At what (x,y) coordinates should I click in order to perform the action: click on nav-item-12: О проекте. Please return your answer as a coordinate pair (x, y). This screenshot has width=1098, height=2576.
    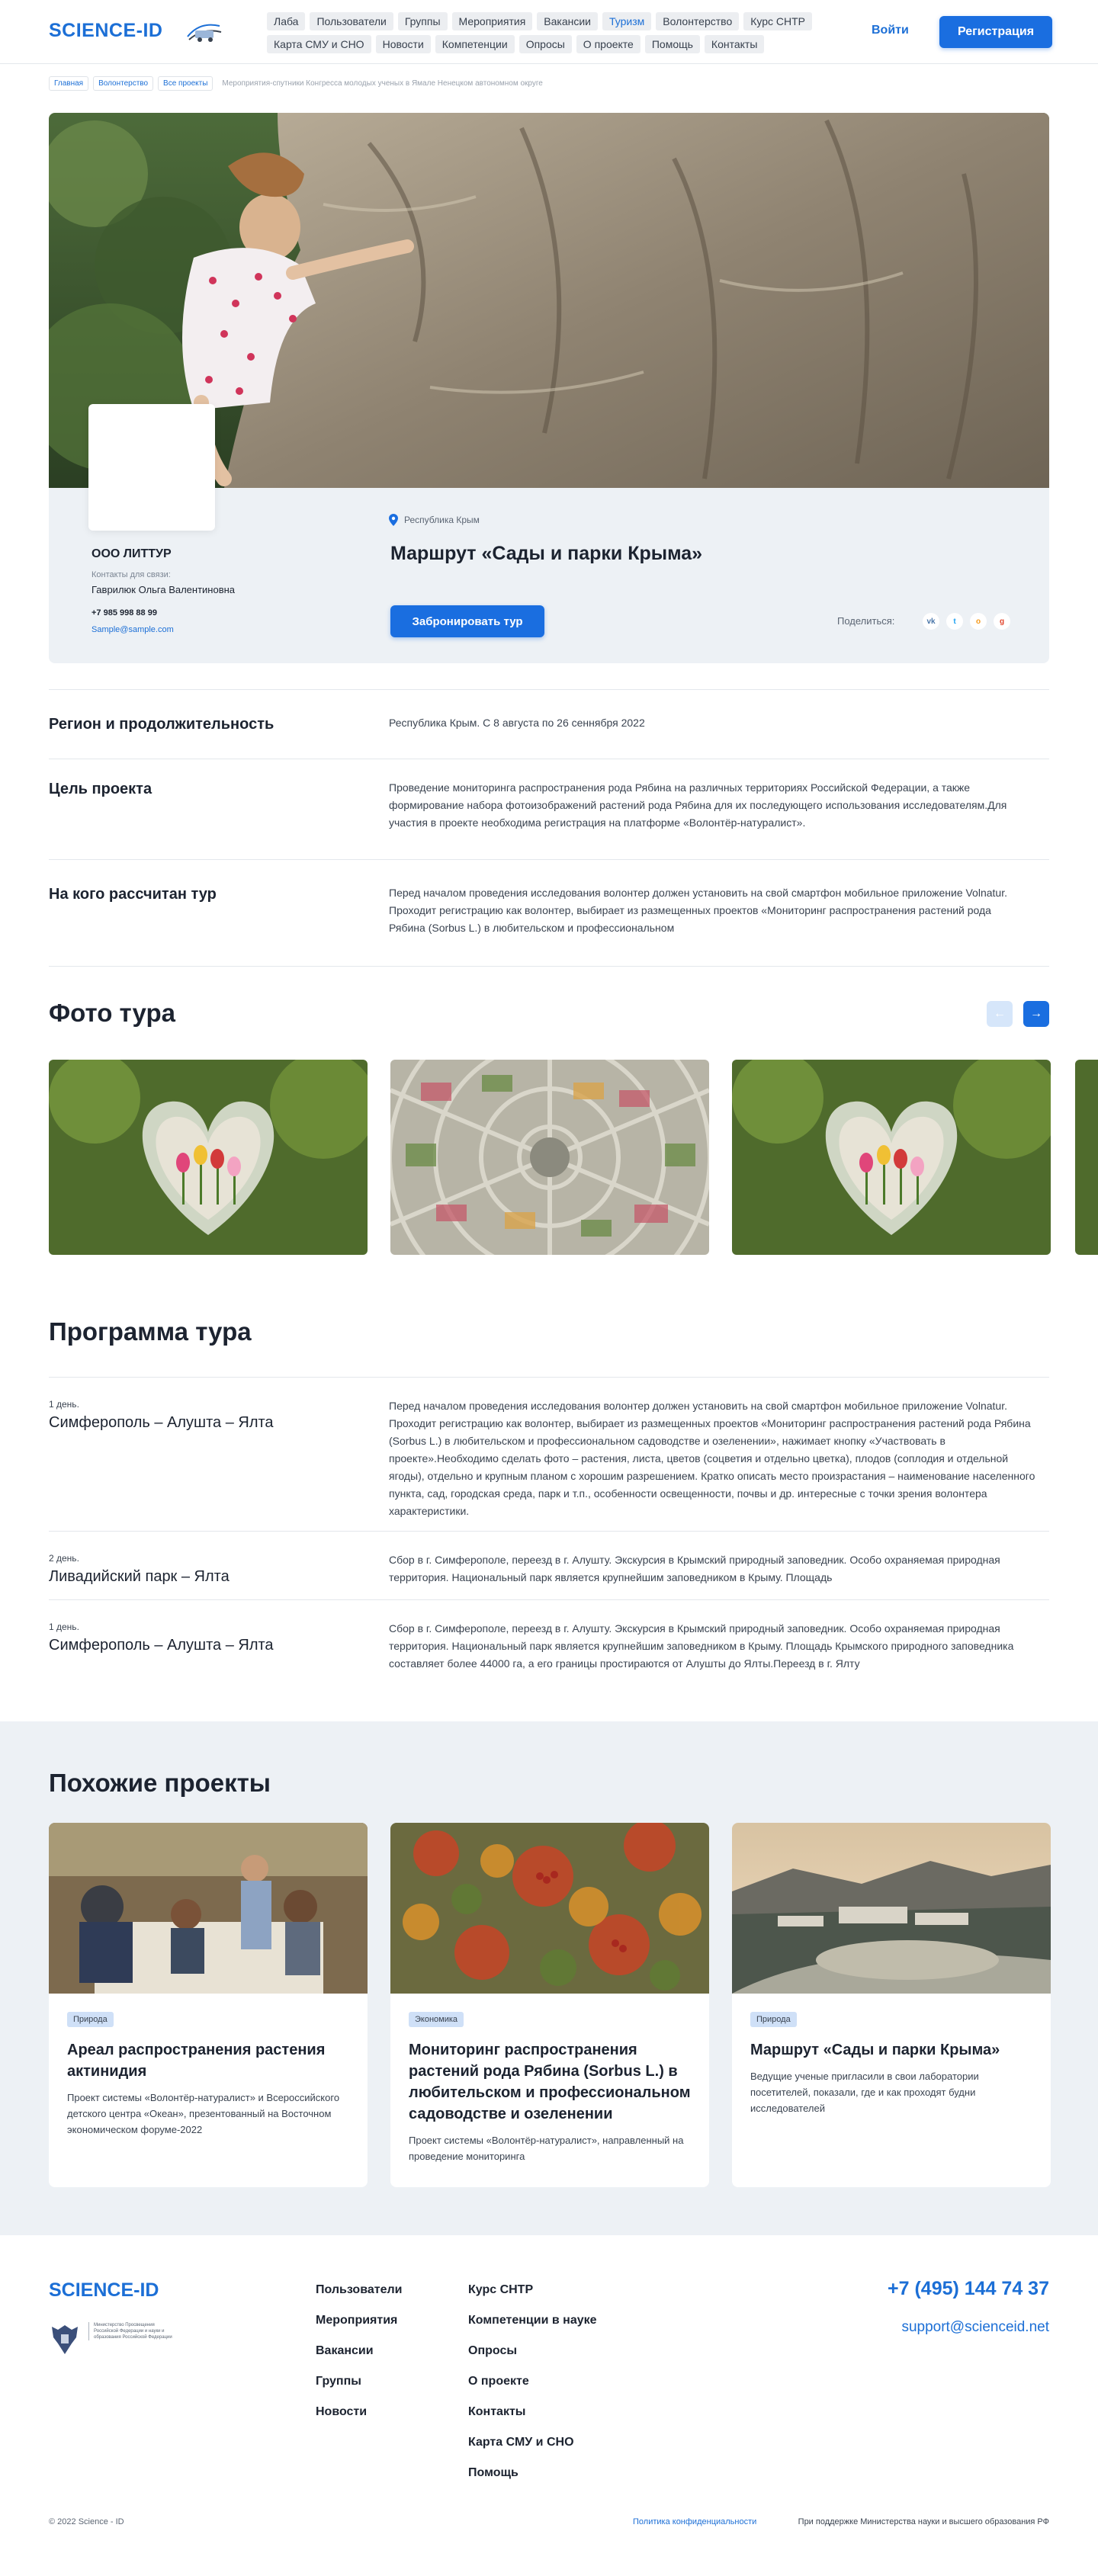
    Looking at the image, I should click on (608, 44).